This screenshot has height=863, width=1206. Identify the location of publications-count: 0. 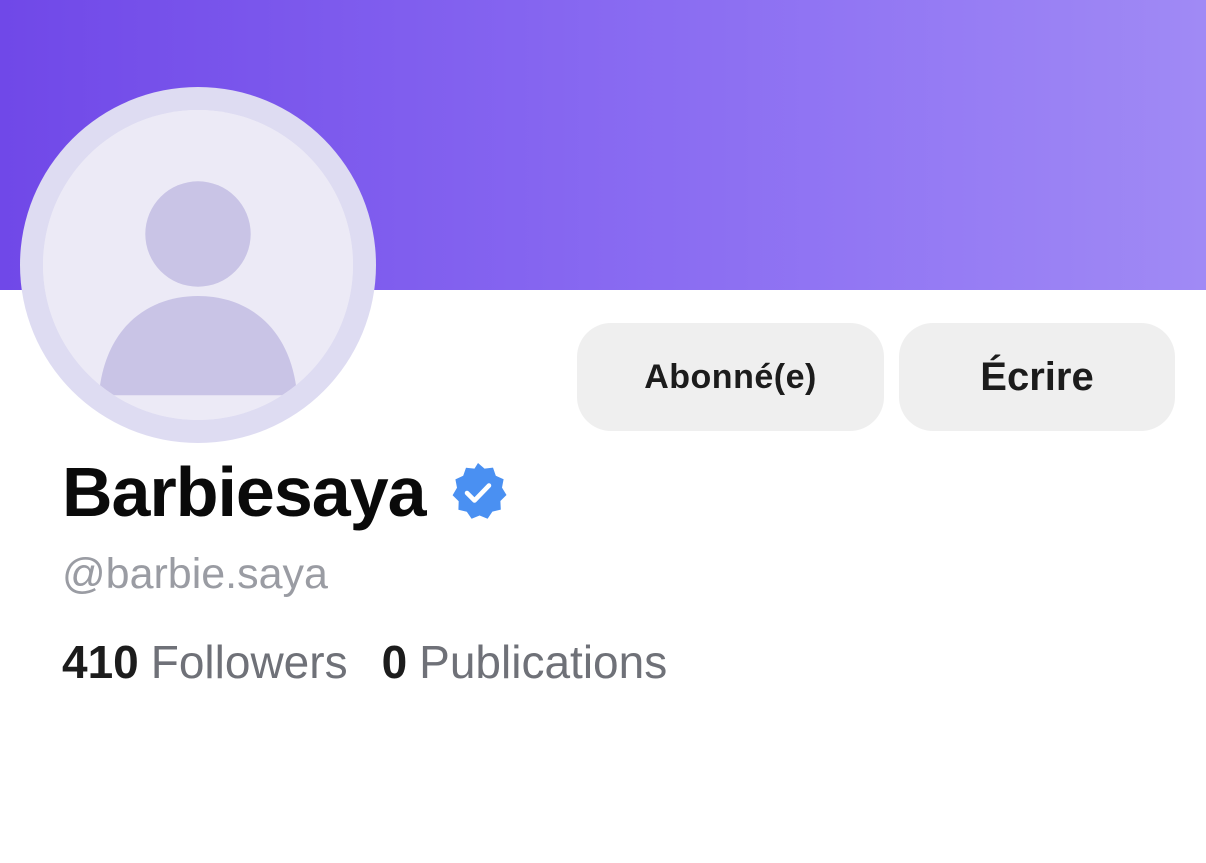
(394, 662).